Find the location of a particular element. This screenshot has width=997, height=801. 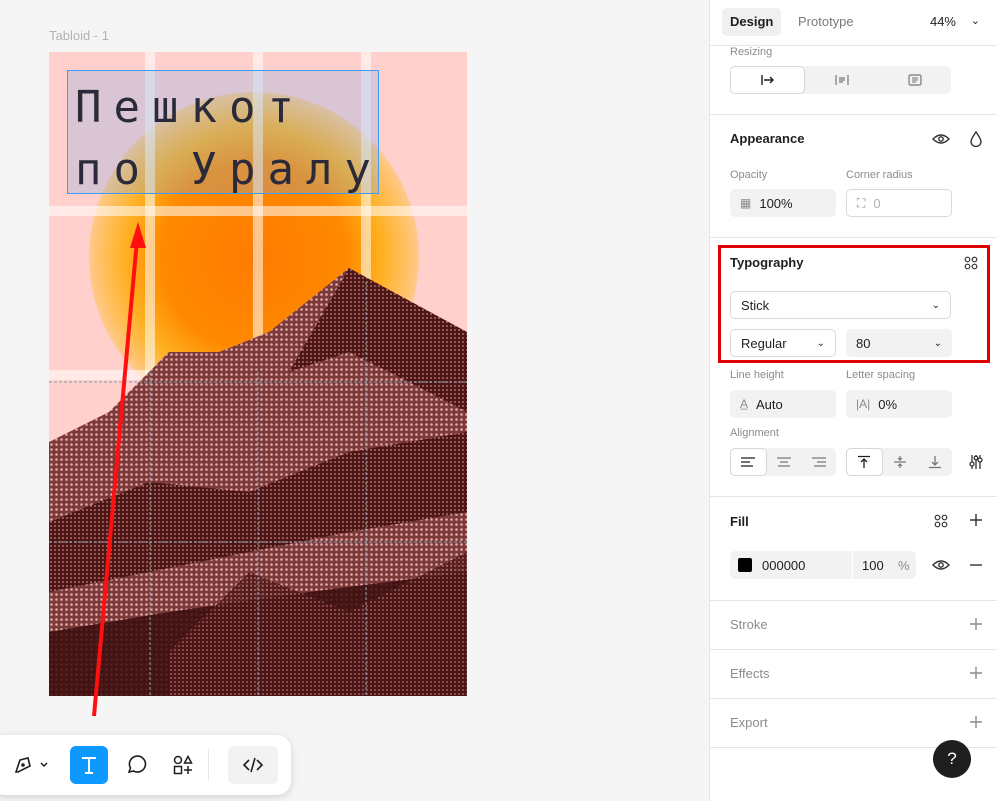

align-middle-icon is located at coordinates (900, 462).